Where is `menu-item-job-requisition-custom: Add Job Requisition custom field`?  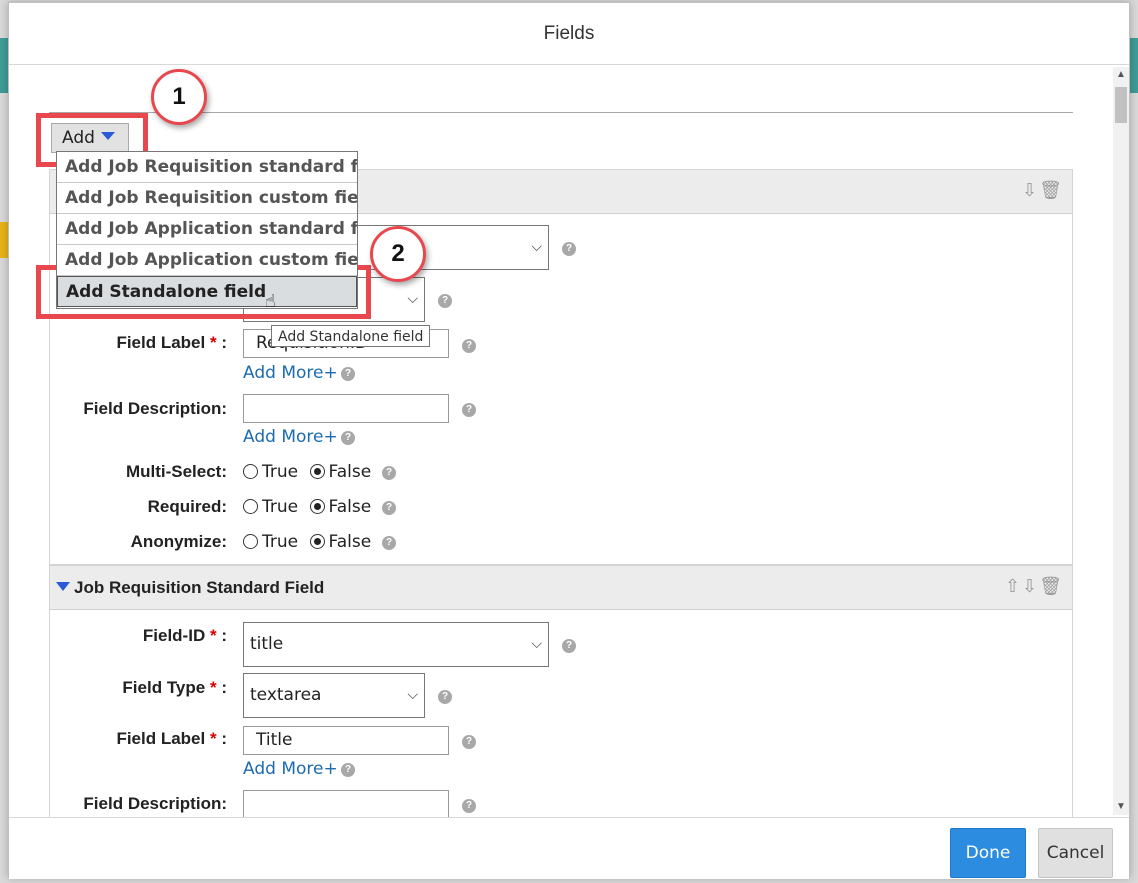
menu-item-job-requisition-custom: Add Job Requisition custom field is located at coordinates (207, 198).